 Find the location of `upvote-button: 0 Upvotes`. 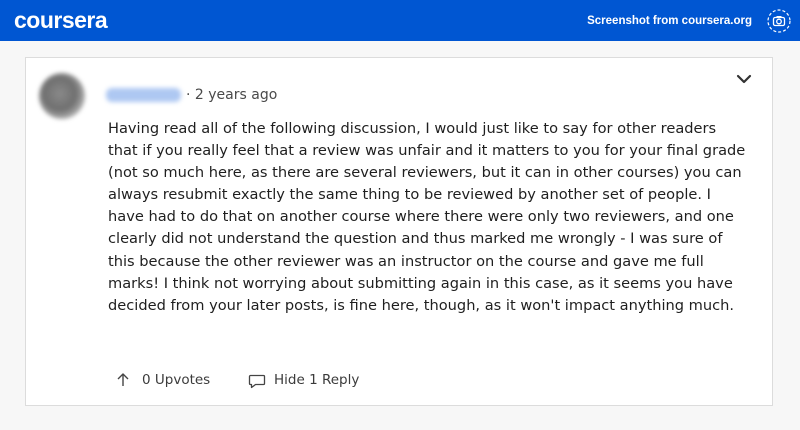

upvote-button: 0 Upvotes is located at coordinates (166, 381).